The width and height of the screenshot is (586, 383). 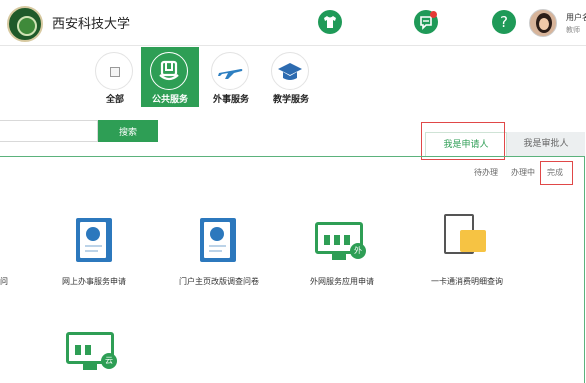 I want to click on service-label: 外网服务应用申请, so click(x=342, y=281).